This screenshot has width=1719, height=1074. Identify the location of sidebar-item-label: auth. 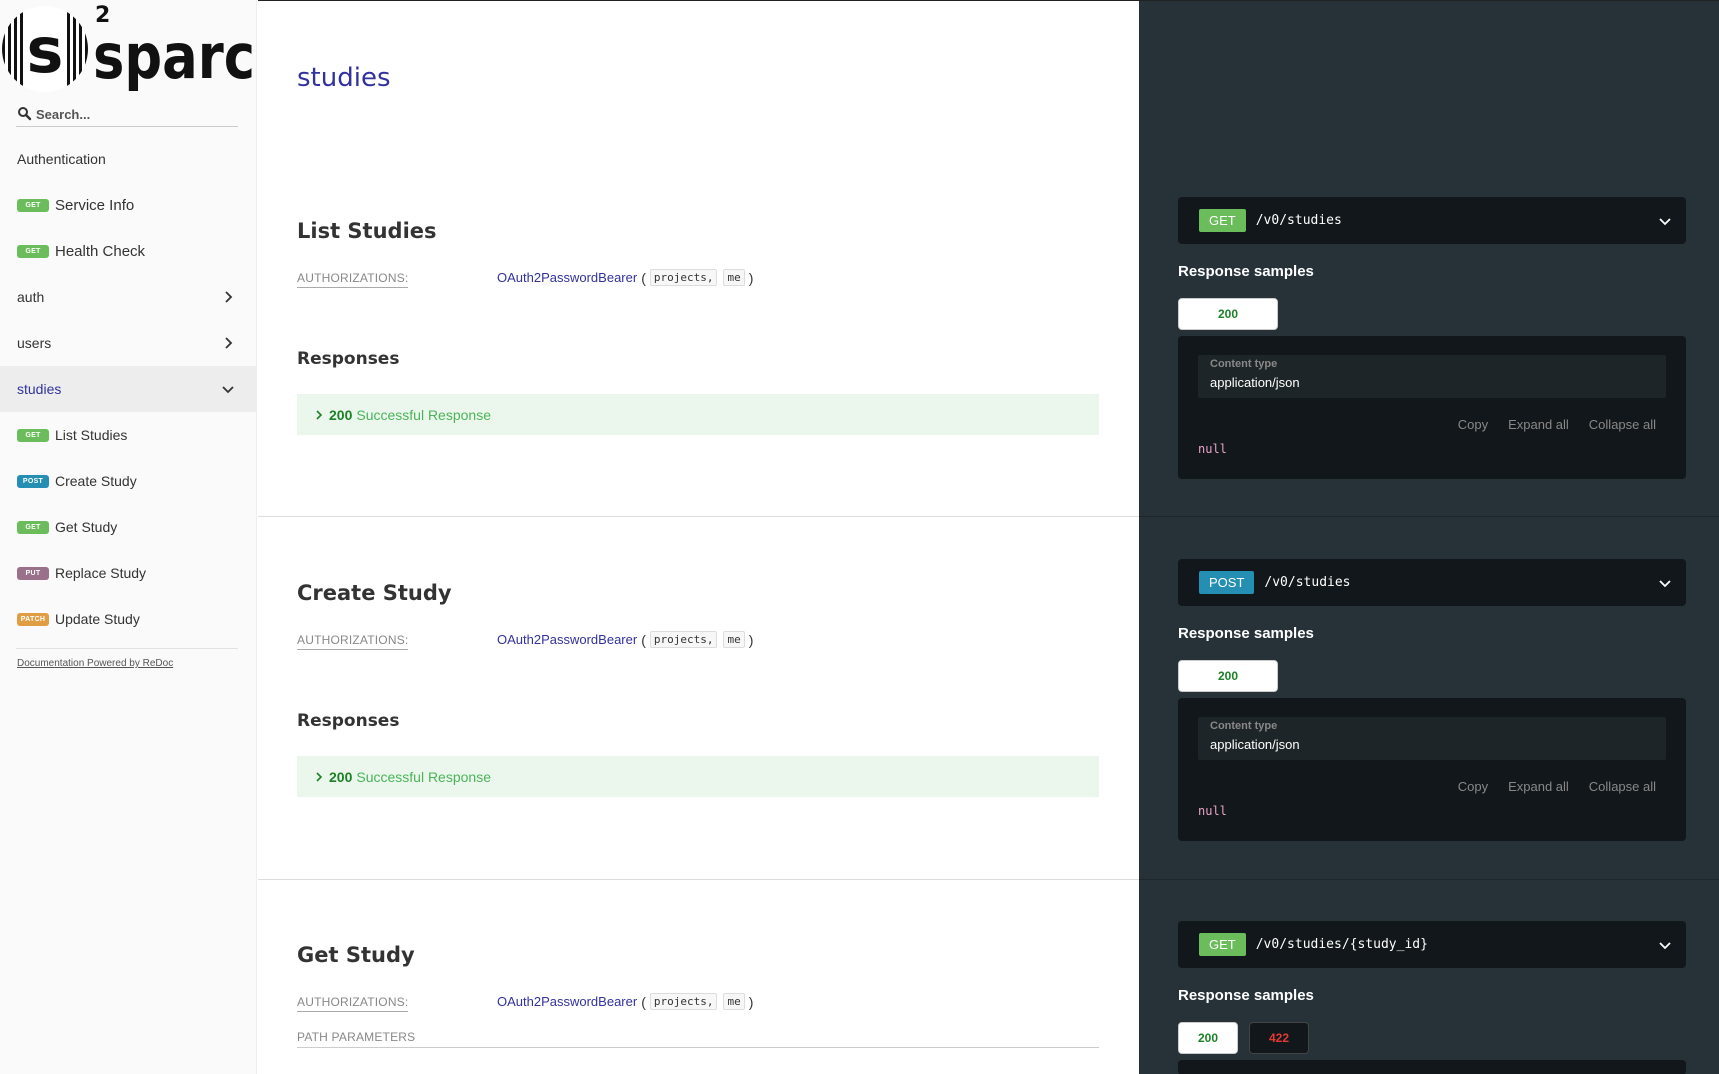
(31, 297).